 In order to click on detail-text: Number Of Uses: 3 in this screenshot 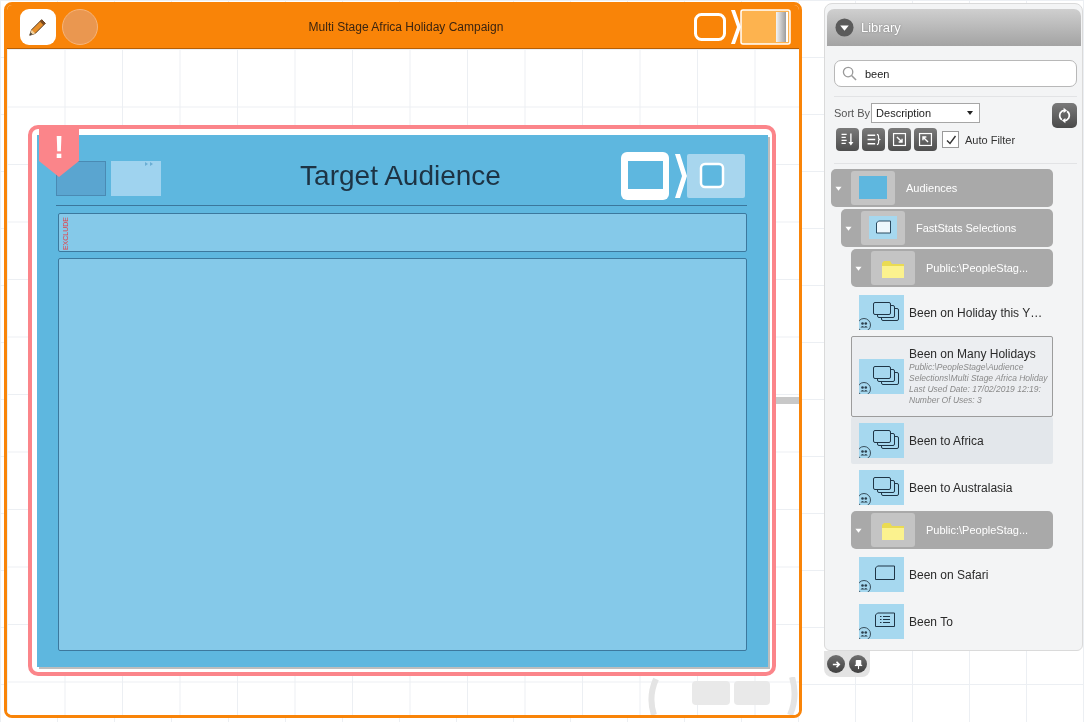, I will do `click(946, 400)`.